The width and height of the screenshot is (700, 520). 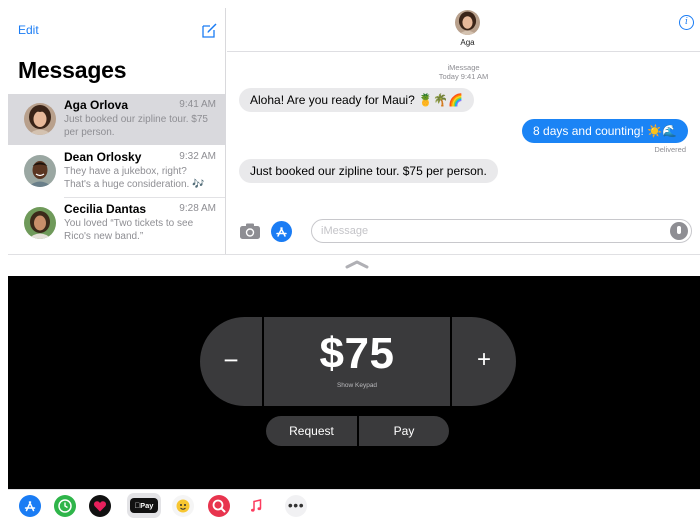 I want to click on request-pay-group: Request Pay, so click(x=357, y=431).